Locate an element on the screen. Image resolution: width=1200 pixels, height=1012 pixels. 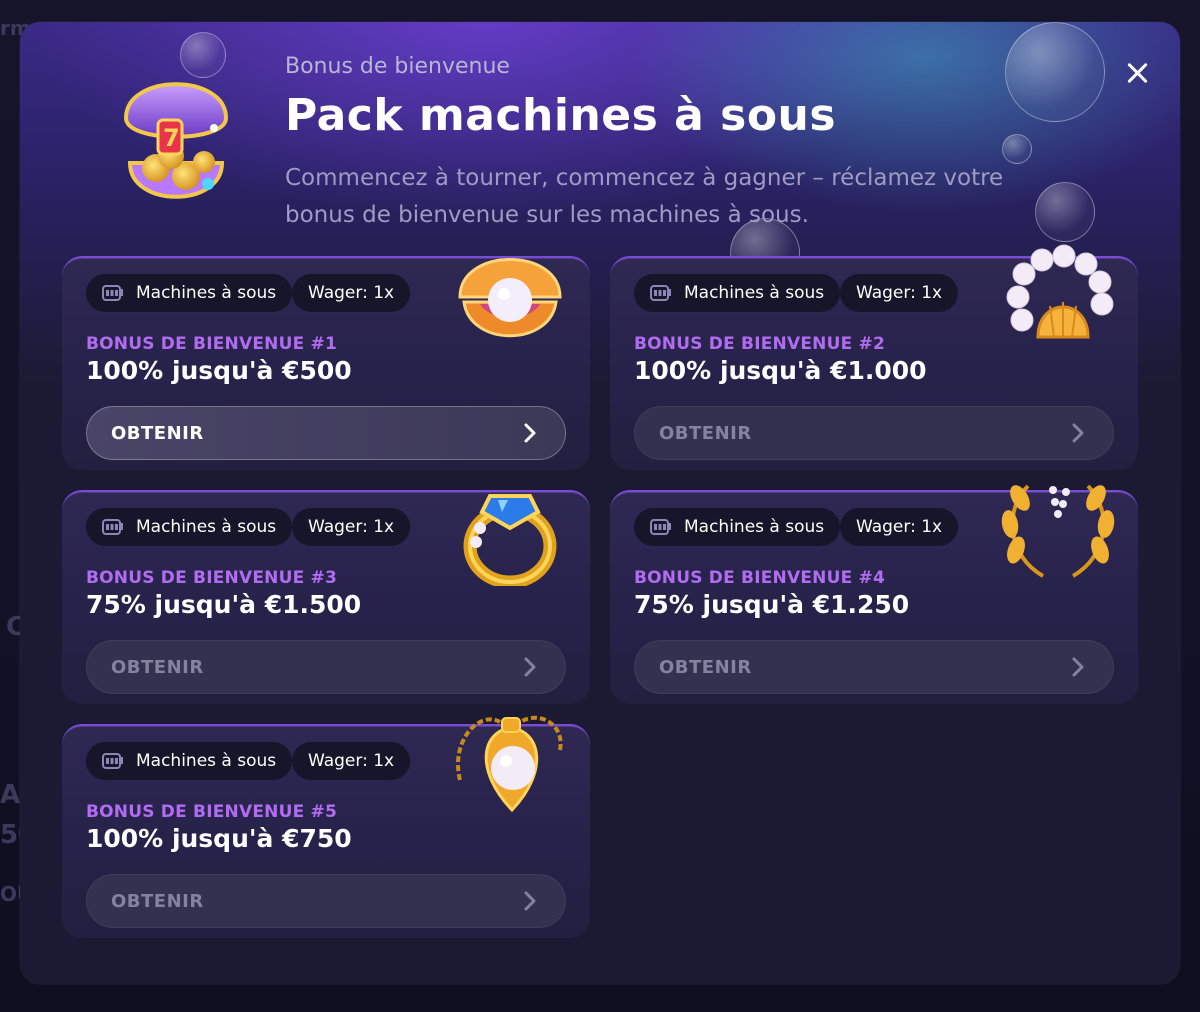
svg-text: 7 is located at coordinates (171, 138).